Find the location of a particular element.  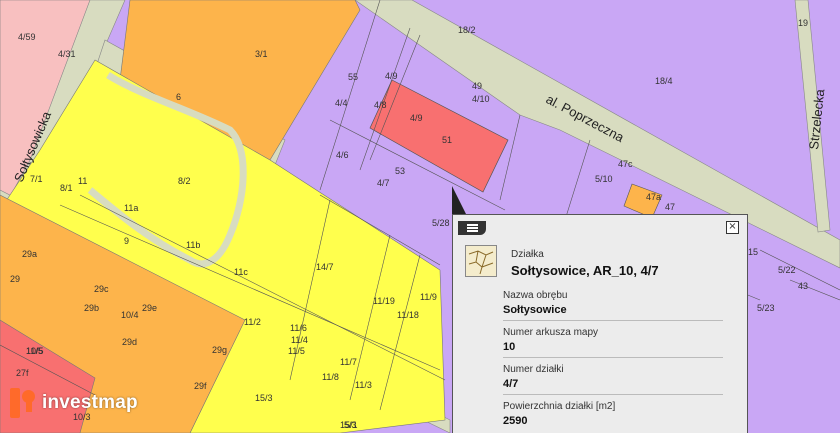

parcel-label: 15 is located at coordinates (753, 252).